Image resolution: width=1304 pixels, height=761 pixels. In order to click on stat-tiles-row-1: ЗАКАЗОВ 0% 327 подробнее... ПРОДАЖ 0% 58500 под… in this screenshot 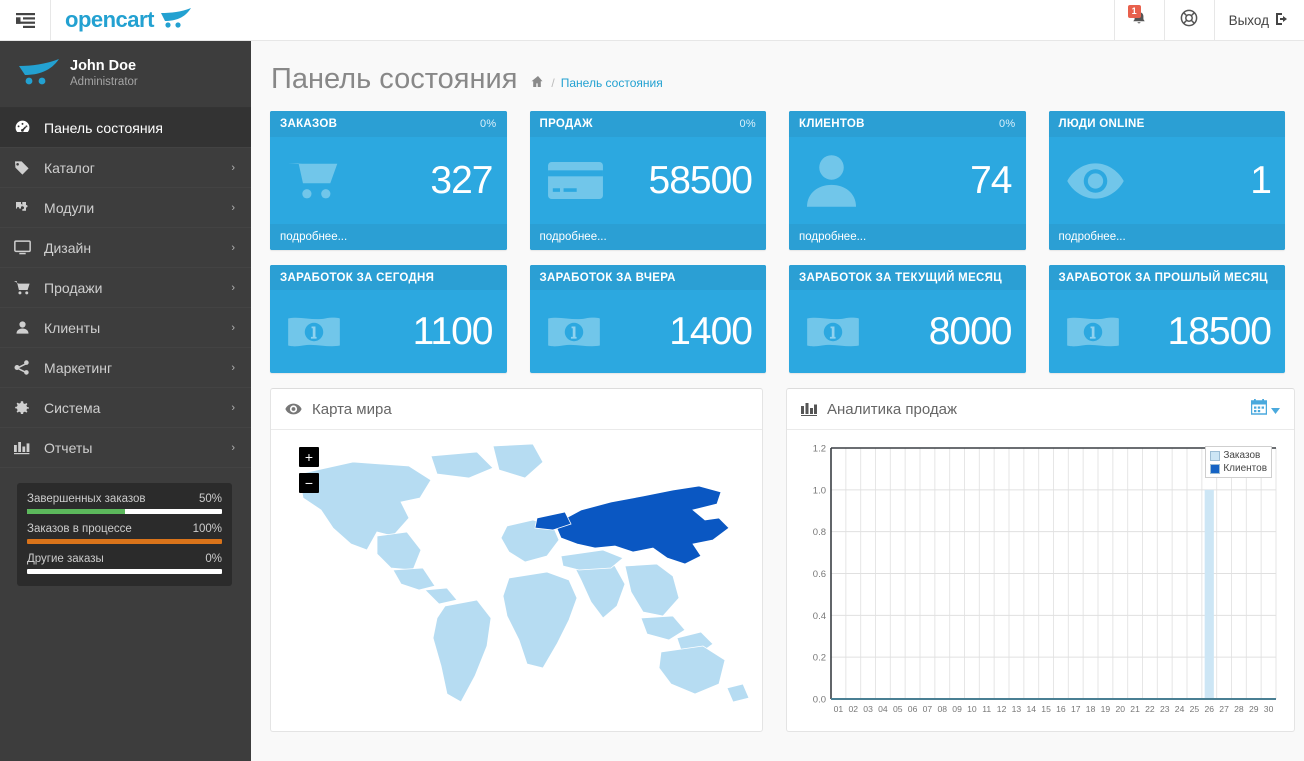, I will do `click(777, 180)`.